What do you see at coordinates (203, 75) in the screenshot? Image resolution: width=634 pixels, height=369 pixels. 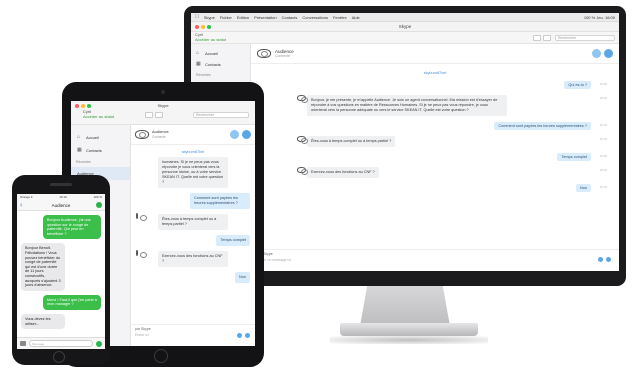 I see `sidebar-section-recent: Récentes` at bounding box center [203, 75].